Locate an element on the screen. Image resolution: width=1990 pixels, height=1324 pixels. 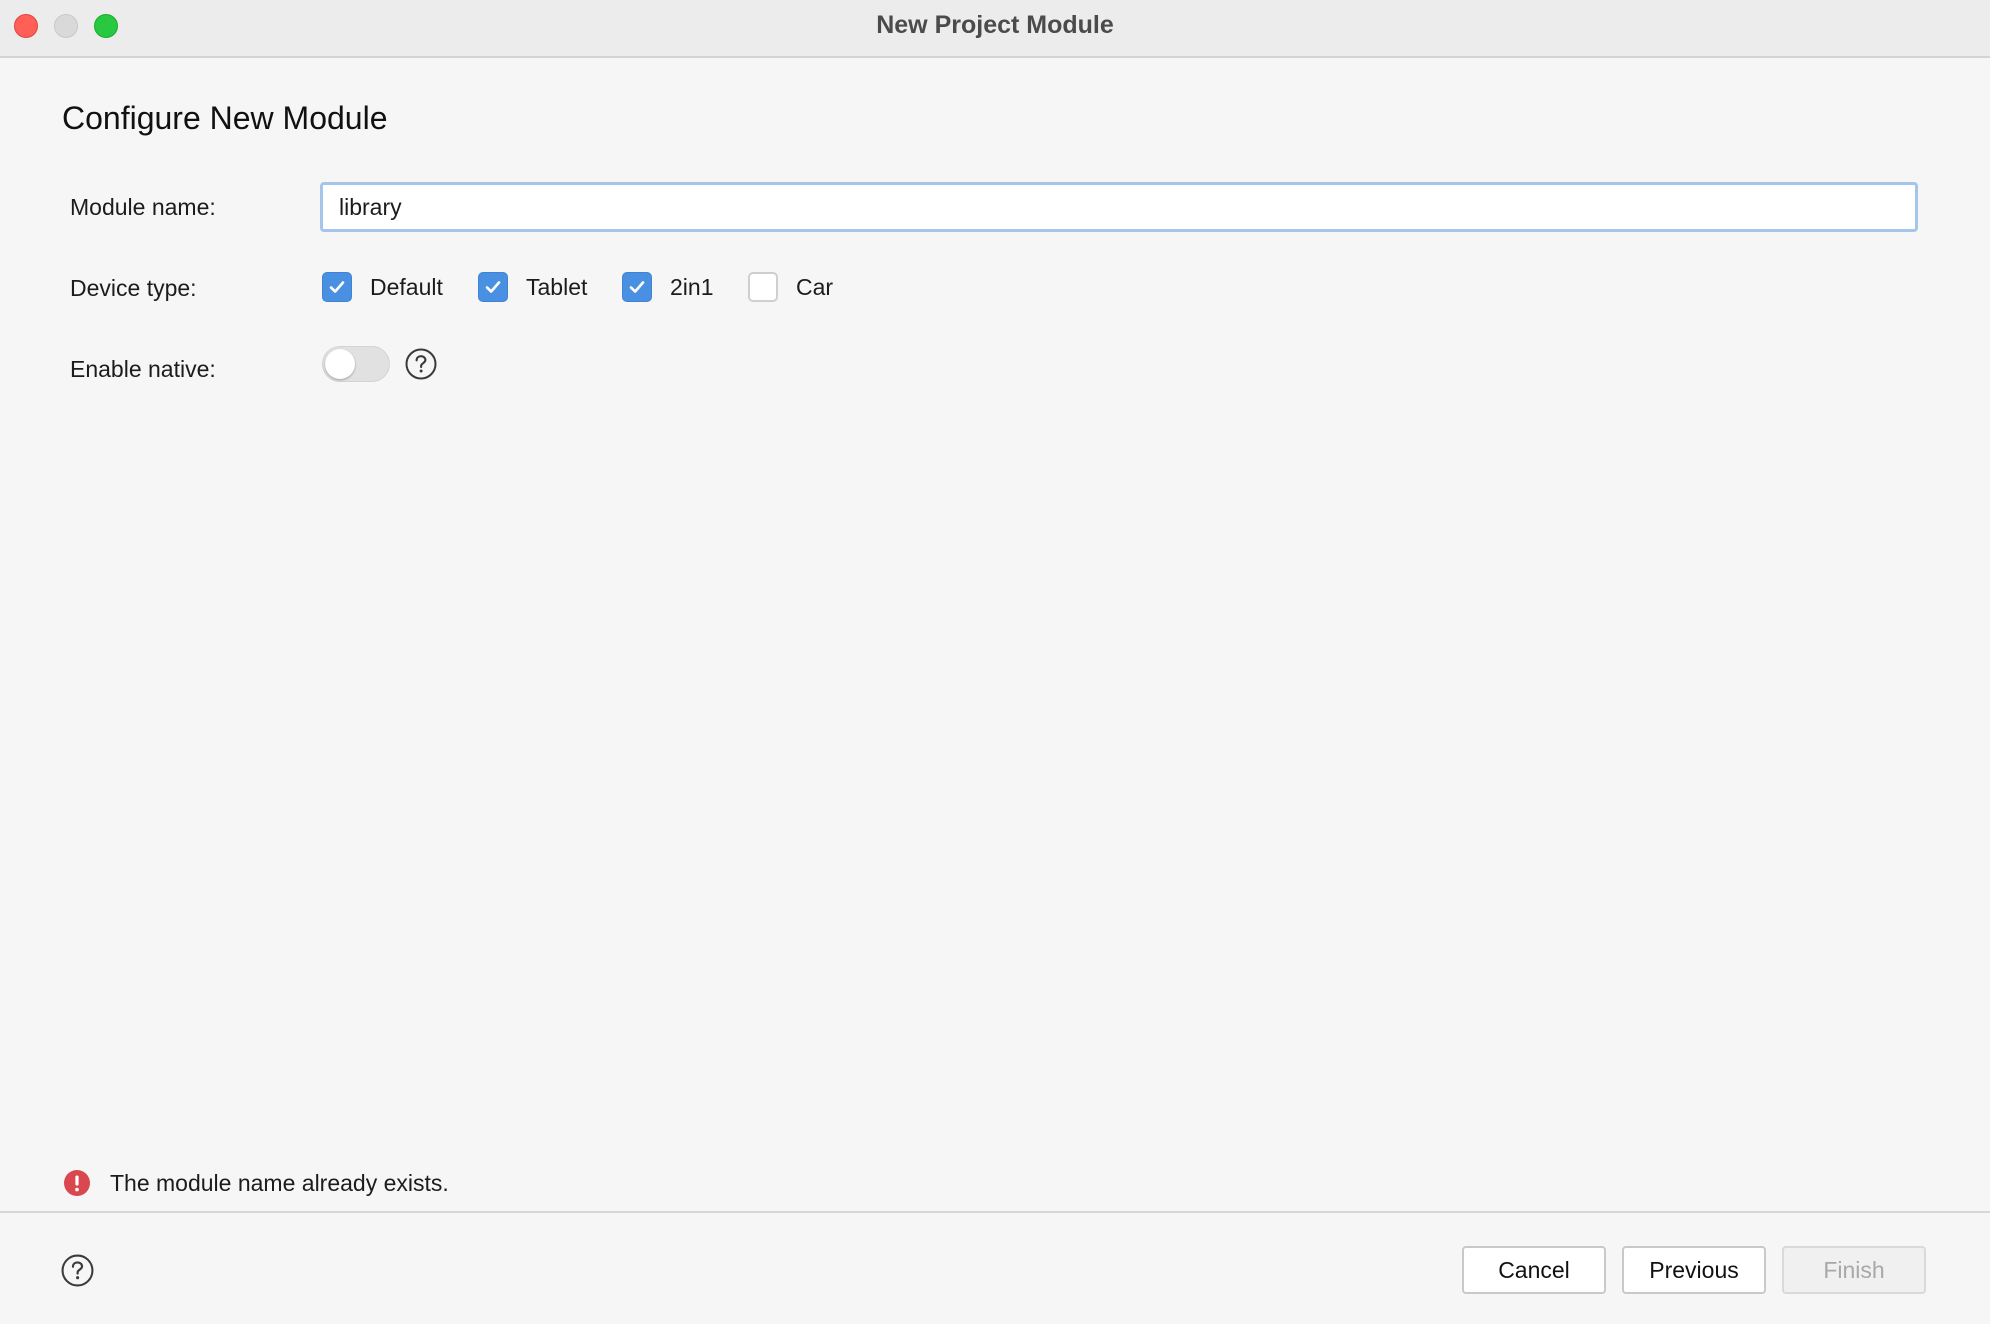
module-name-label: Module name: is located at coordinates (143, 207).